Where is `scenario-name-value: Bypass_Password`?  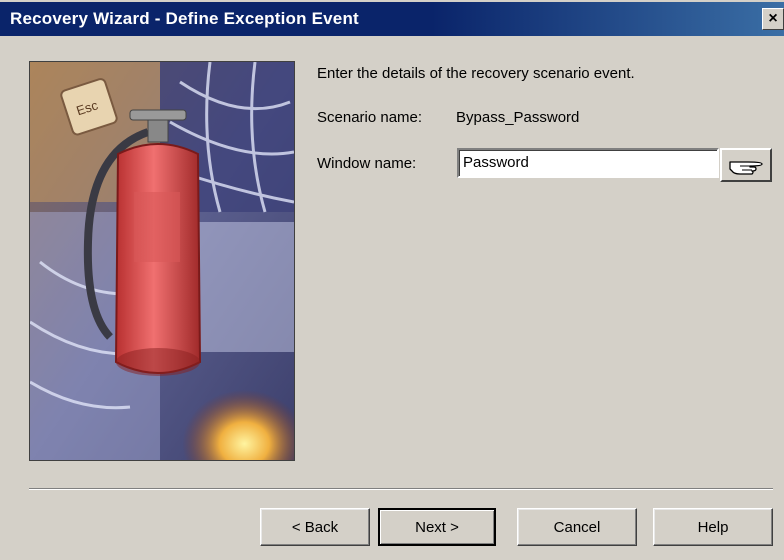
scenario-name-value: Bypass_Password is located at coordinates (518, 117).